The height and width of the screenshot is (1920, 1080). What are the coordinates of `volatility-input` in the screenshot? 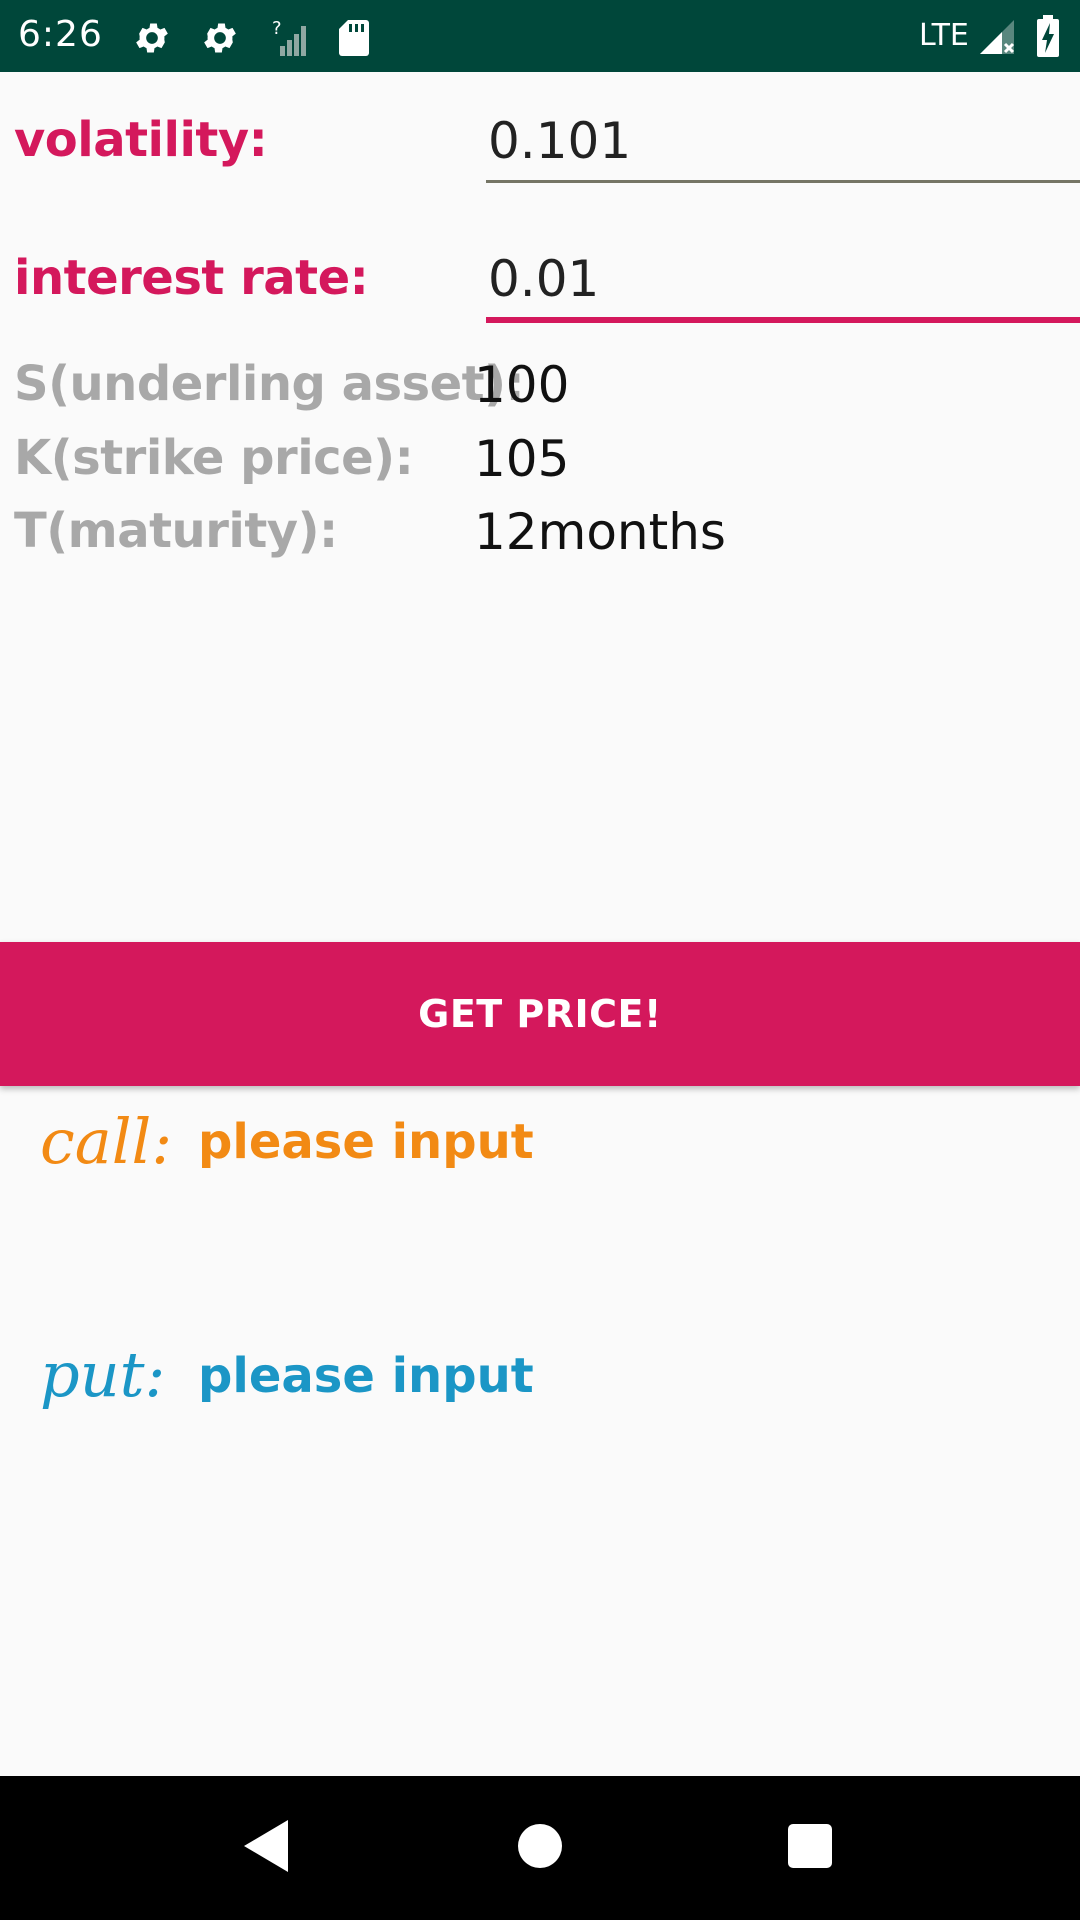 It's located at (783, 141).